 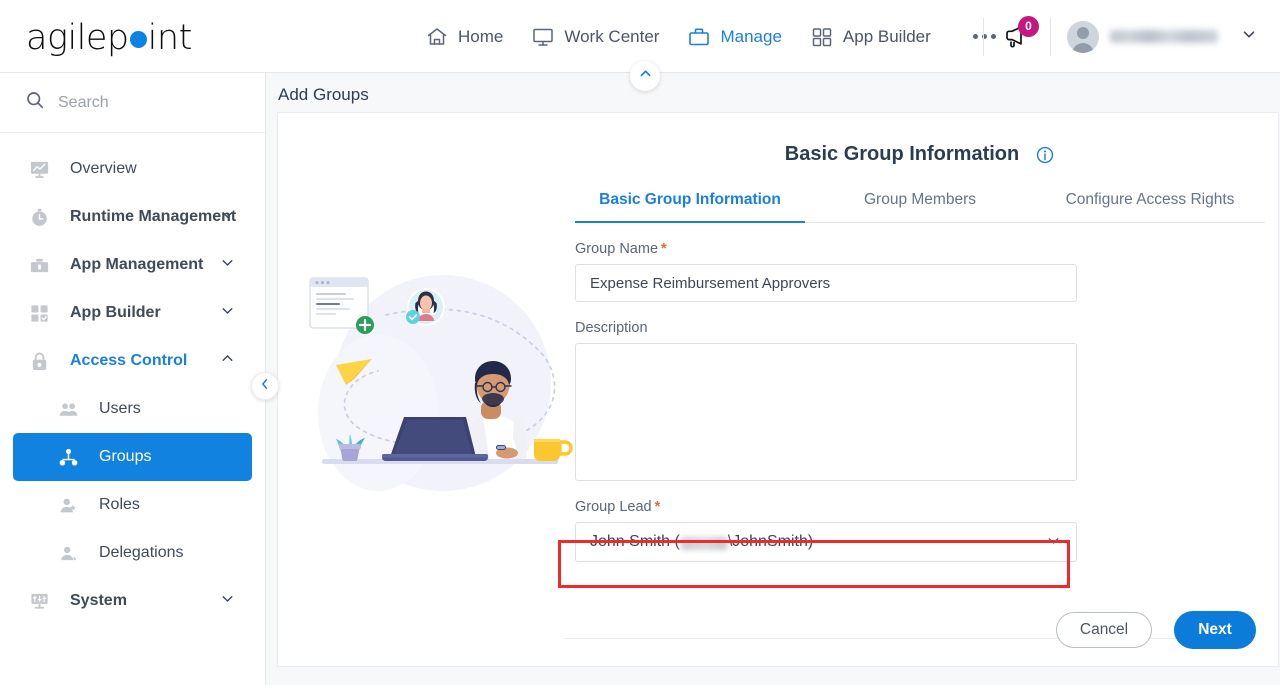 What do you see at coordinates (1083, 36) in the screenshot?
I see `avatar` at bounding box center [1083, 36].